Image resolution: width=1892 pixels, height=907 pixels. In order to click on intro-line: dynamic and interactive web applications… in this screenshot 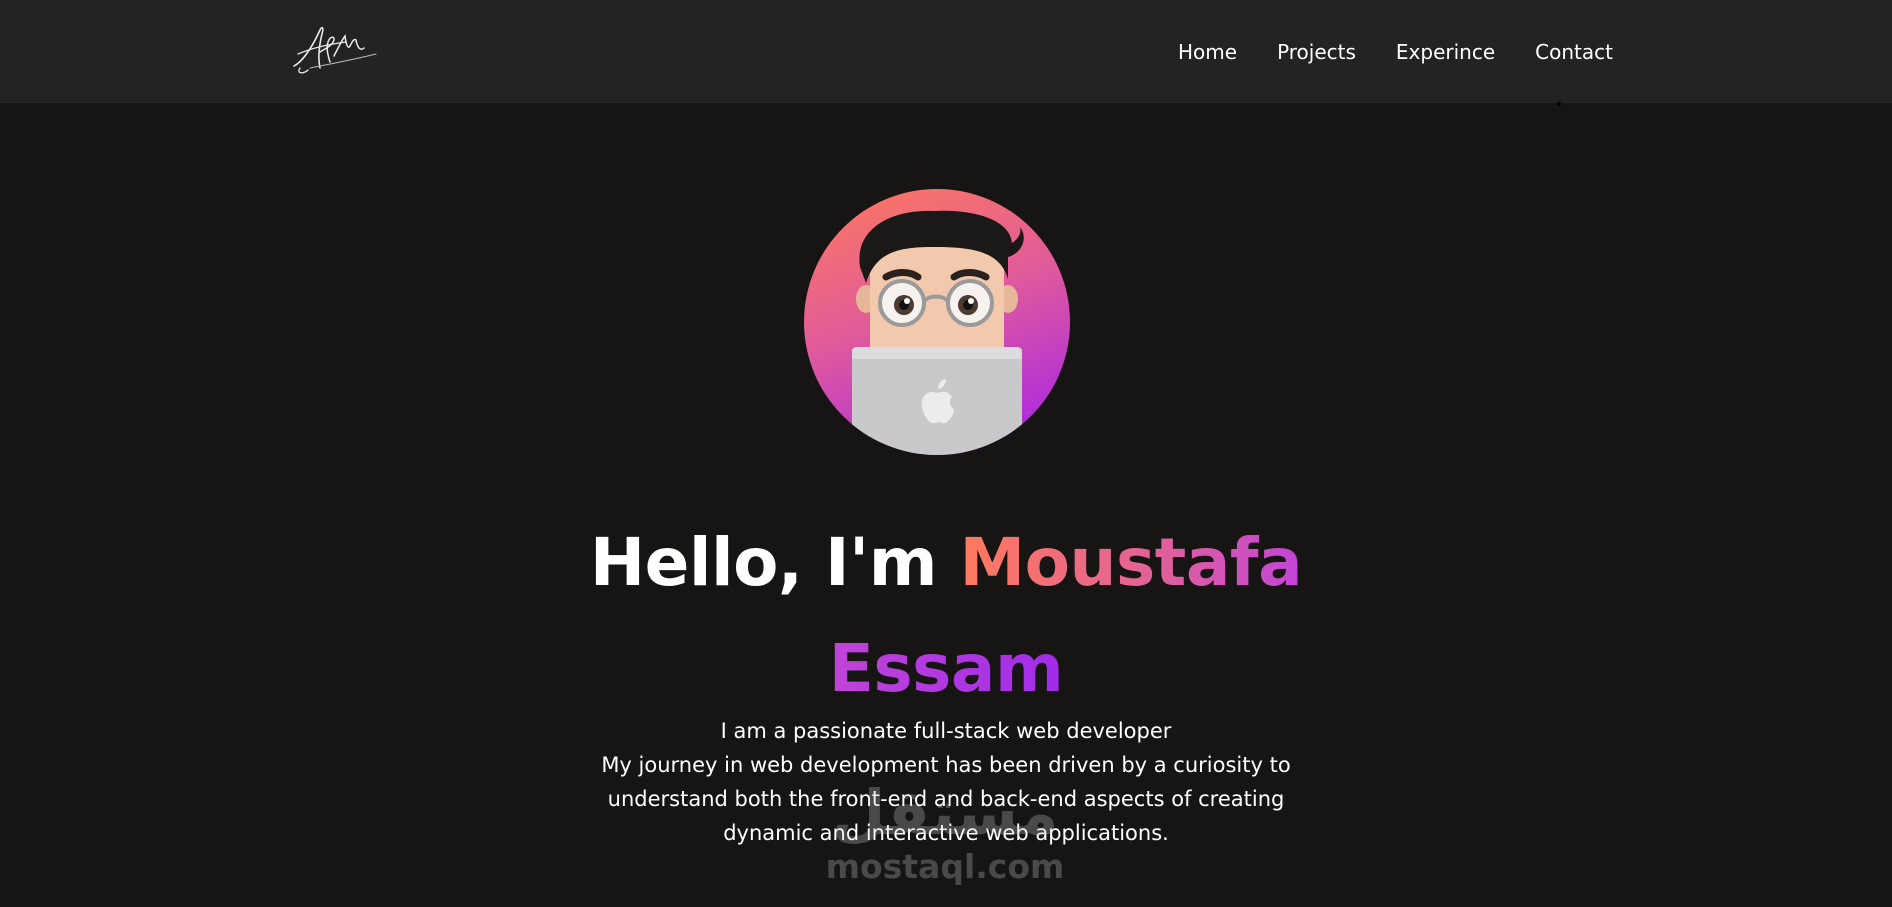, I will do `click(946, 833)`.